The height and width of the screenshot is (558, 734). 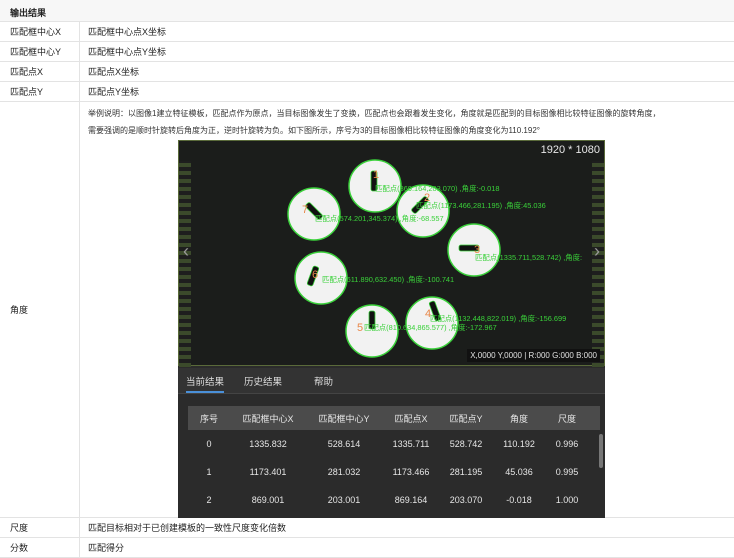 What do you see at coordinates (567, 500) in the screenshot?
I see `cell: 1.000` at bounding box center [567, 500].